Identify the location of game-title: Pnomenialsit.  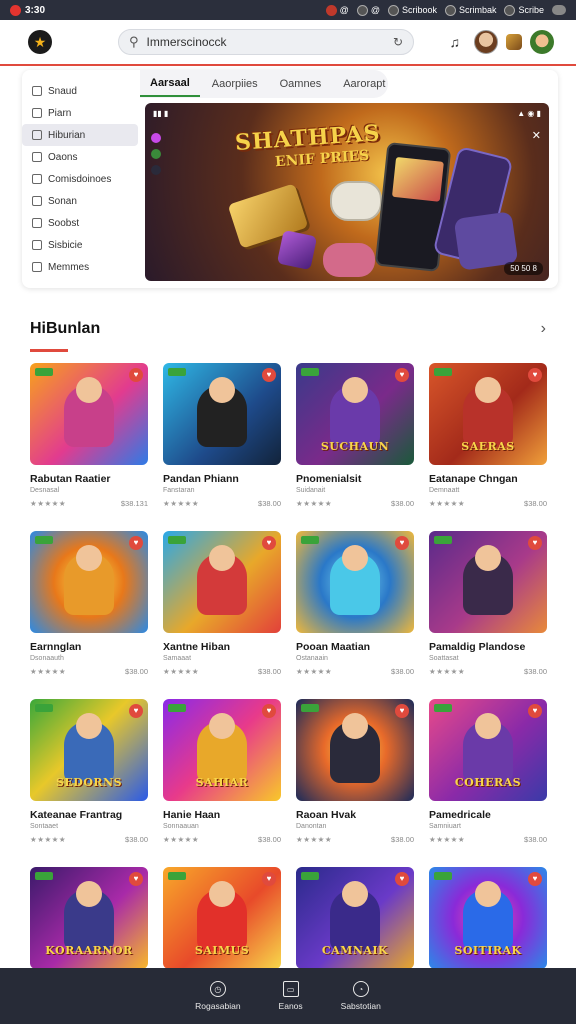
(355, 479).